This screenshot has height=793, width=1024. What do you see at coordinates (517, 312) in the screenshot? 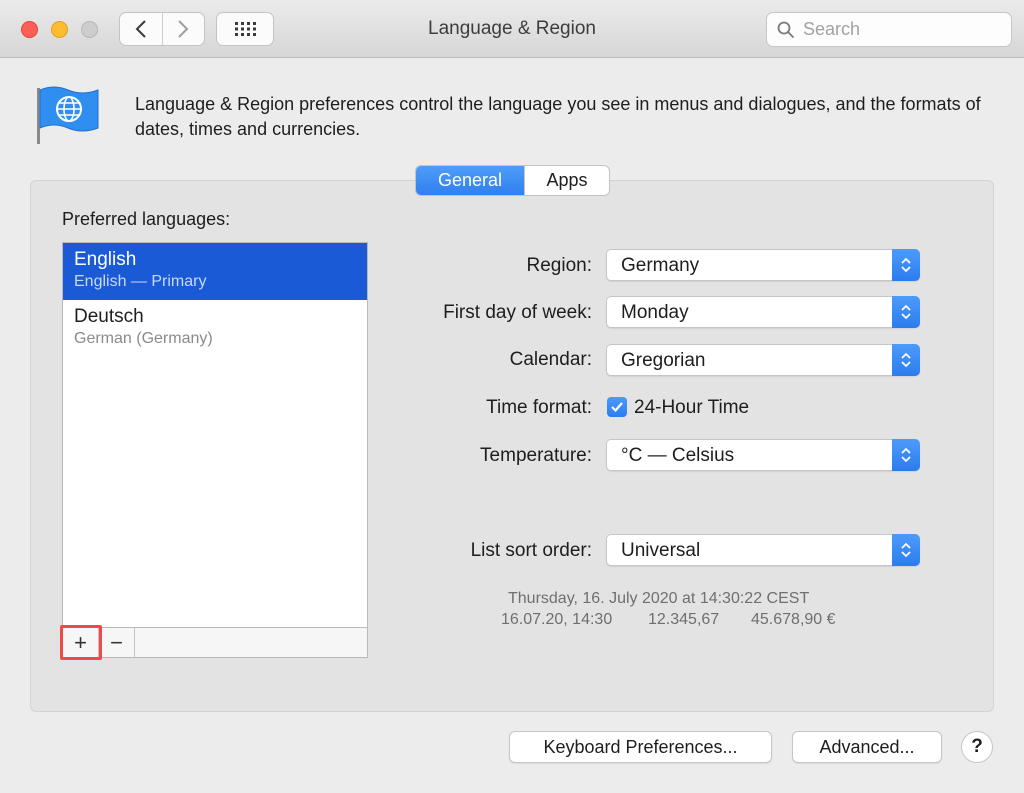
I see `first-day-label: First day of week:` at bounding box center [517, 312].